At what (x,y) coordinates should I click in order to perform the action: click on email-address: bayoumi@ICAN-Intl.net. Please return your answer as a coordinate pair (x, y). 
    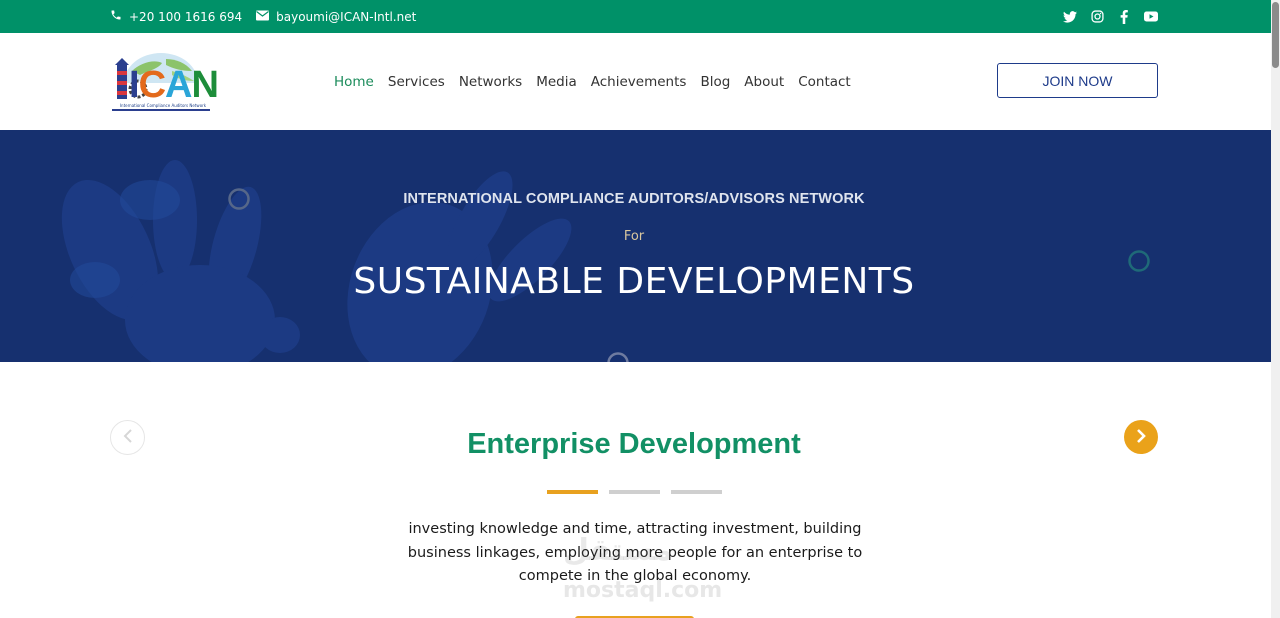
    Looking at the image, I should click on (346, 16).